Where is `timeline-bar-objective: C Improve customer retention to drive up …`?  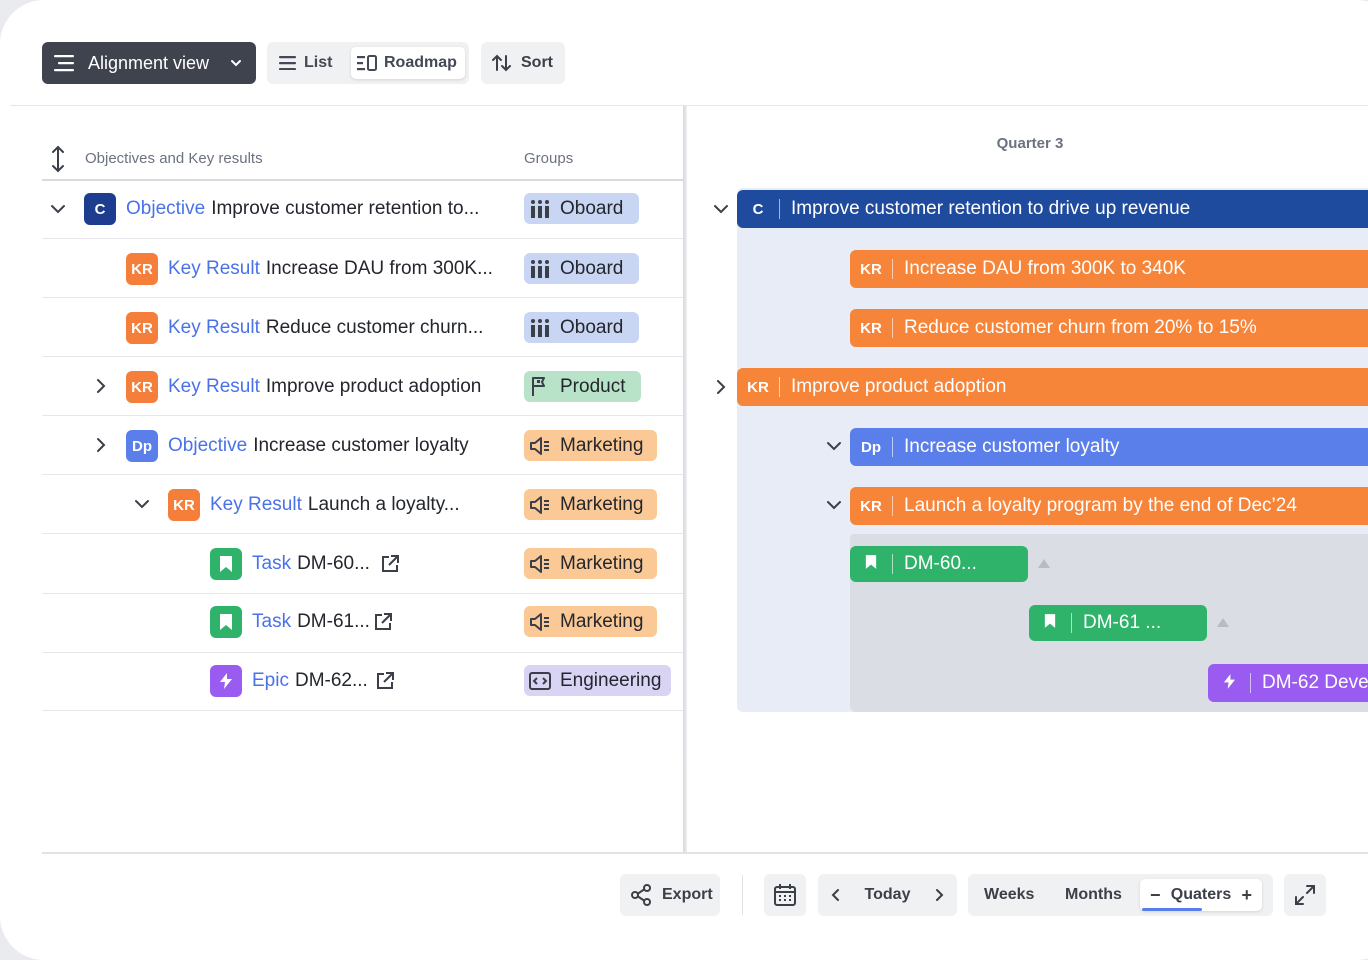
timeline-bar-objective: C Improve customer retention to drive up … is located at coordinates (1052, 209).